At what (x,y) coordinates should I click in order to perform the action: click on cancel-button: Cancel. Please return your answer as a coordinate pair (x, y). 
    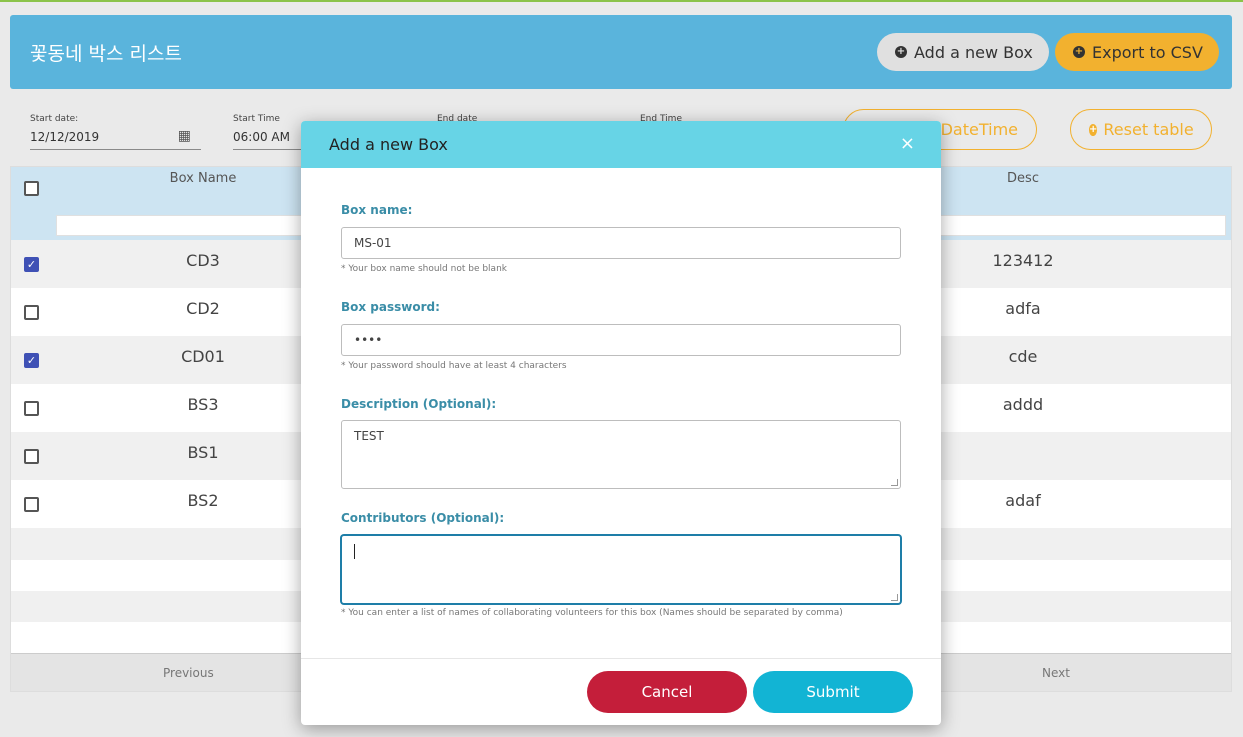
    Looking at the image, I should click on (667, 692).